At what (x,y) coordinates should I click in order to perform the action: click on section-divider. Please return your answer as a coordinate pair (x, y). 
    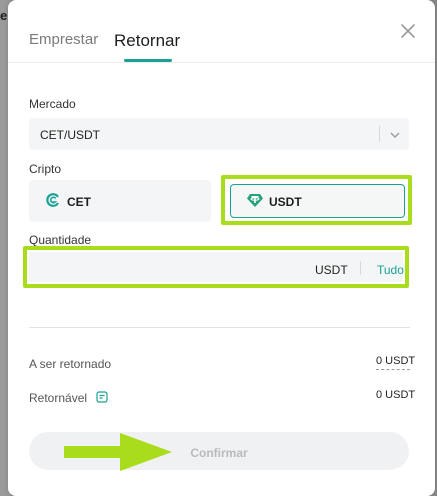
    Looking at the image, I should click on (219, 327).